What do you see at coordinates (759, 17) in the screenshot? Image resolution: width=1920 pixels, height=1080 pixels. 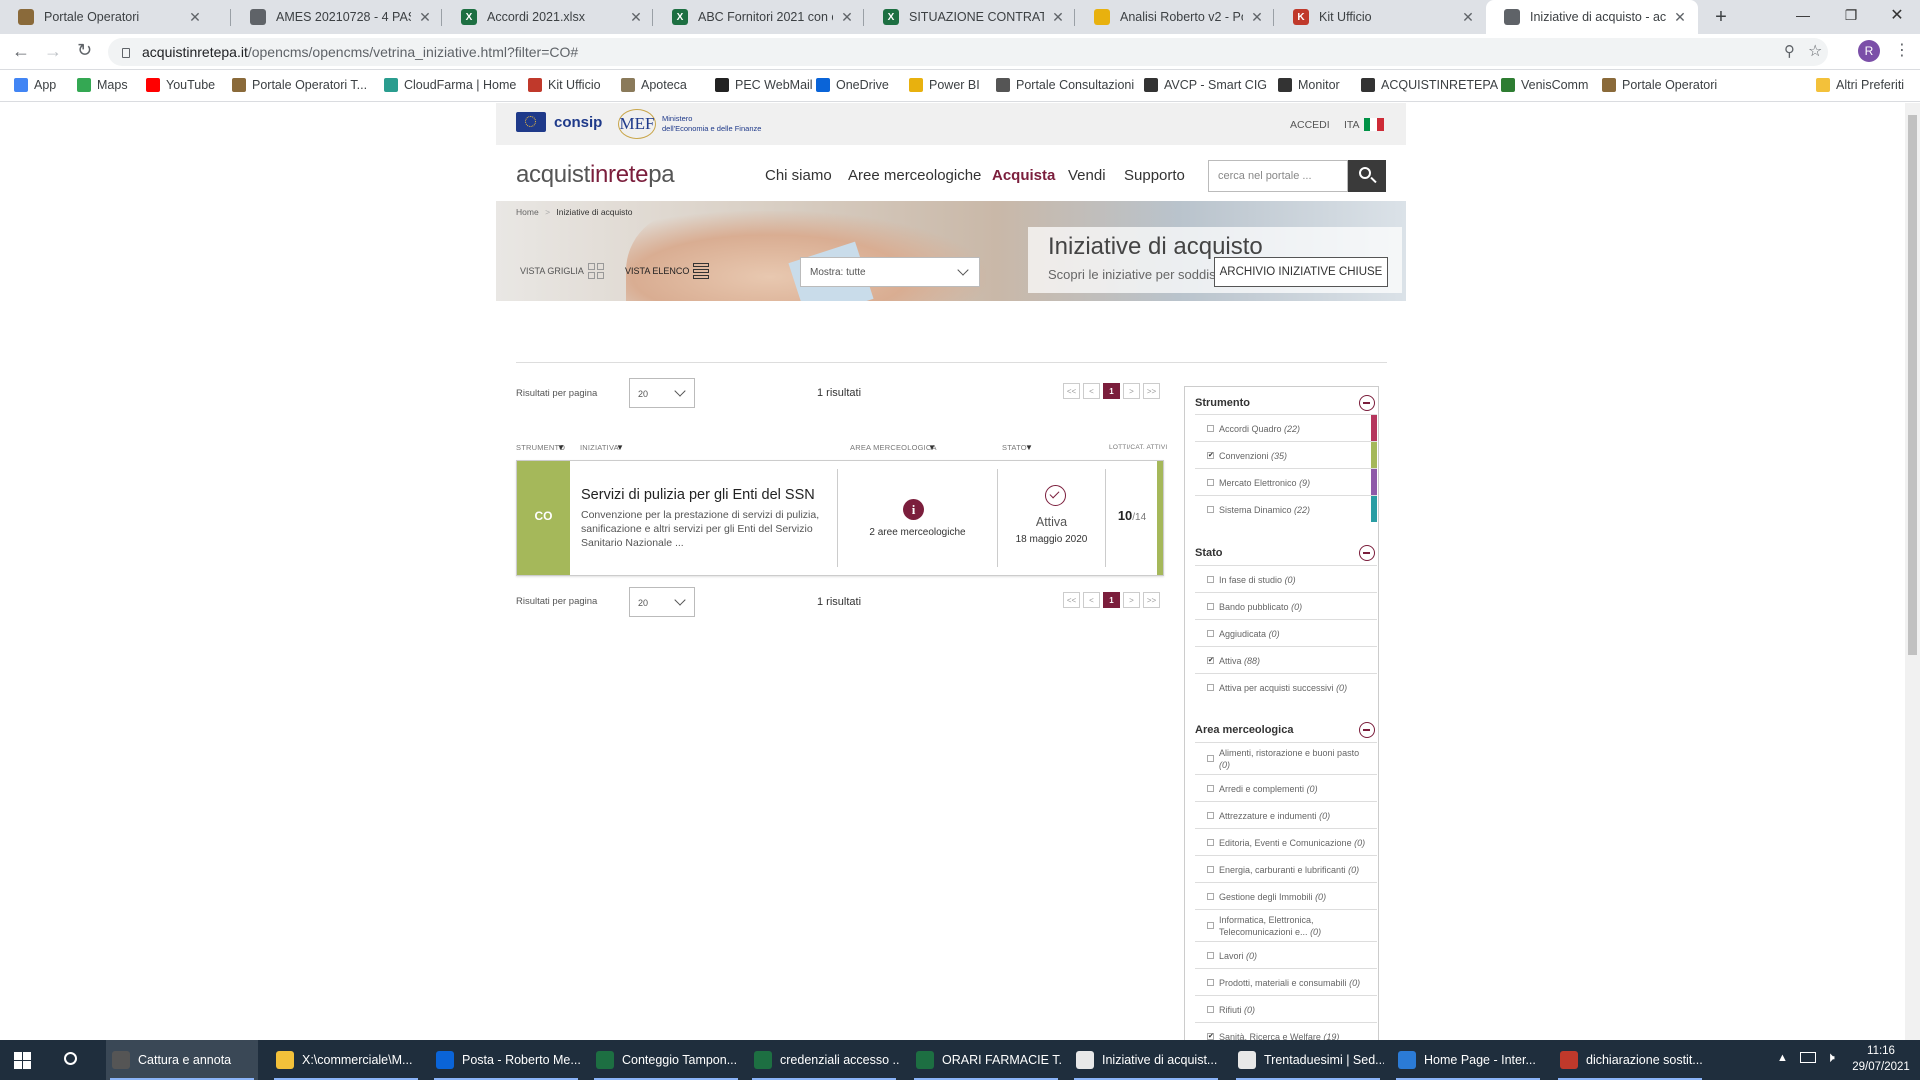 I see `browser-tab: X ABC Fornitori 2021 con cap ✕` at bounding box center [759, 17].